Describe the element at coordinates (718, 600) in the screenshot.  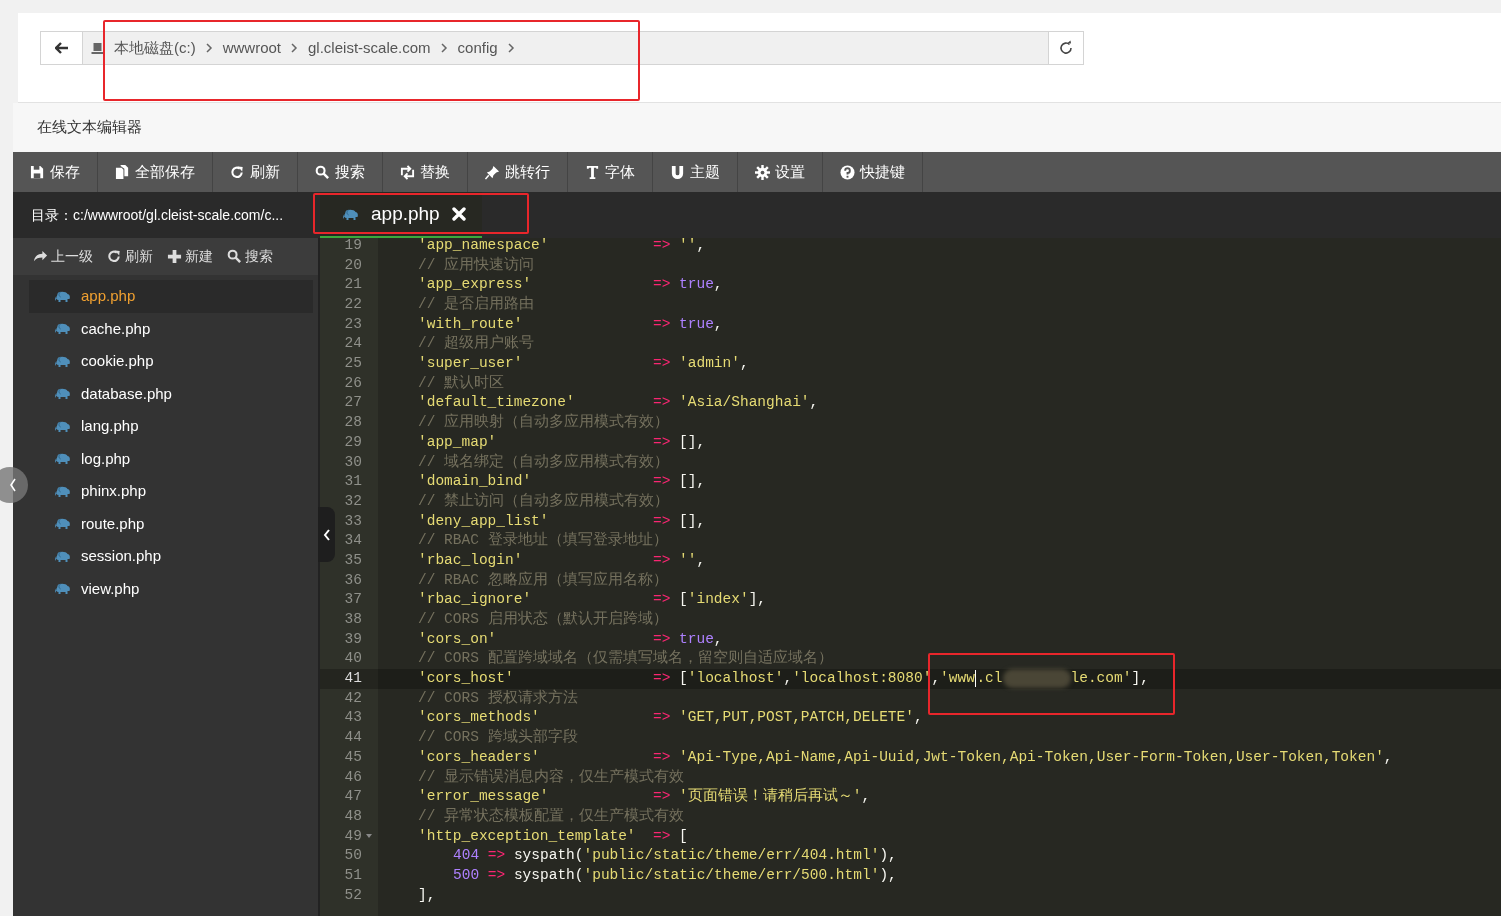
I see `code-text: 'index'` at that location.